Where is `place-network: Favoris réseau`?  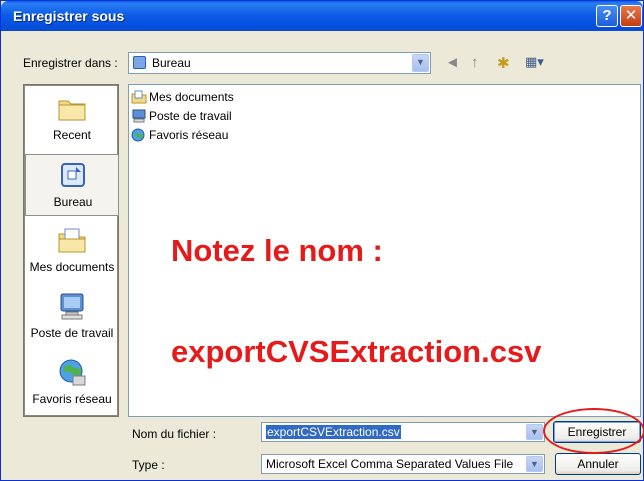
place-network: Favoris réseau is located at coordinates (72, 383).